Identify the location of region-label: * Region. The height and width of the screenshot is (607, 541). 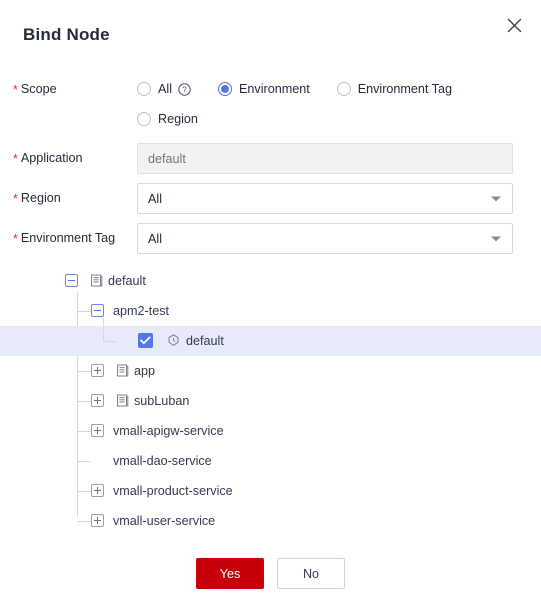
(37, 198).